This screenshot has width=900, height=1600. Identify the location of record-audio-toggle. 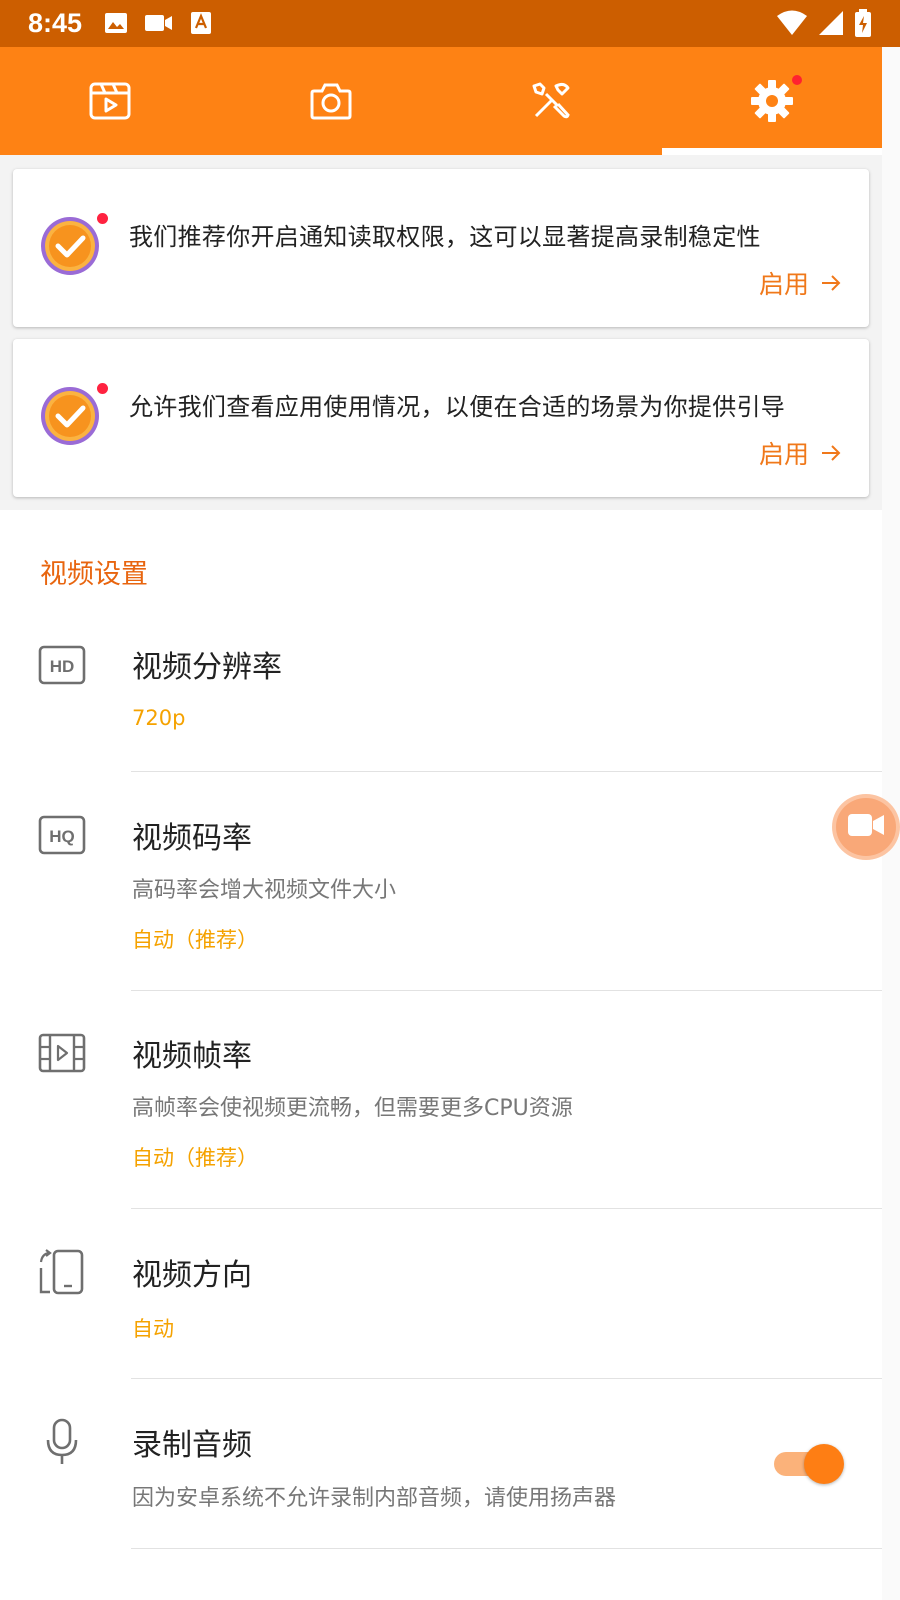
(809, 1464).